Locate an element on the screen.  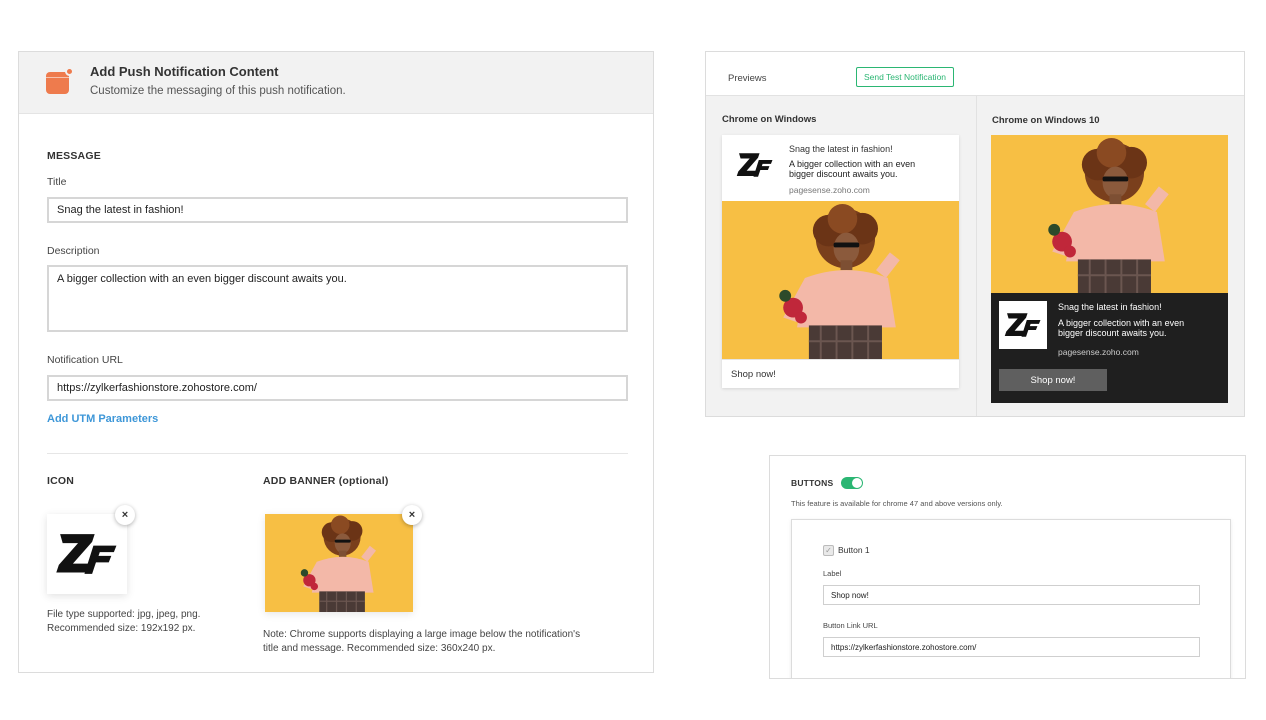
buttons-section-label: BUTTONS is located at coordinates (812, 483).